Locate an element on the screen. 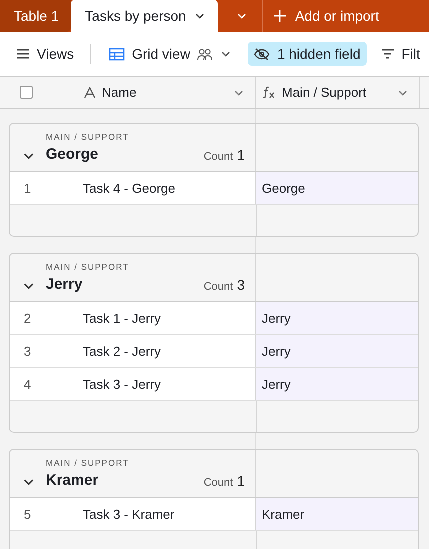  table-cell: Task 2 - Jerry is located at coordinates (159, 351).